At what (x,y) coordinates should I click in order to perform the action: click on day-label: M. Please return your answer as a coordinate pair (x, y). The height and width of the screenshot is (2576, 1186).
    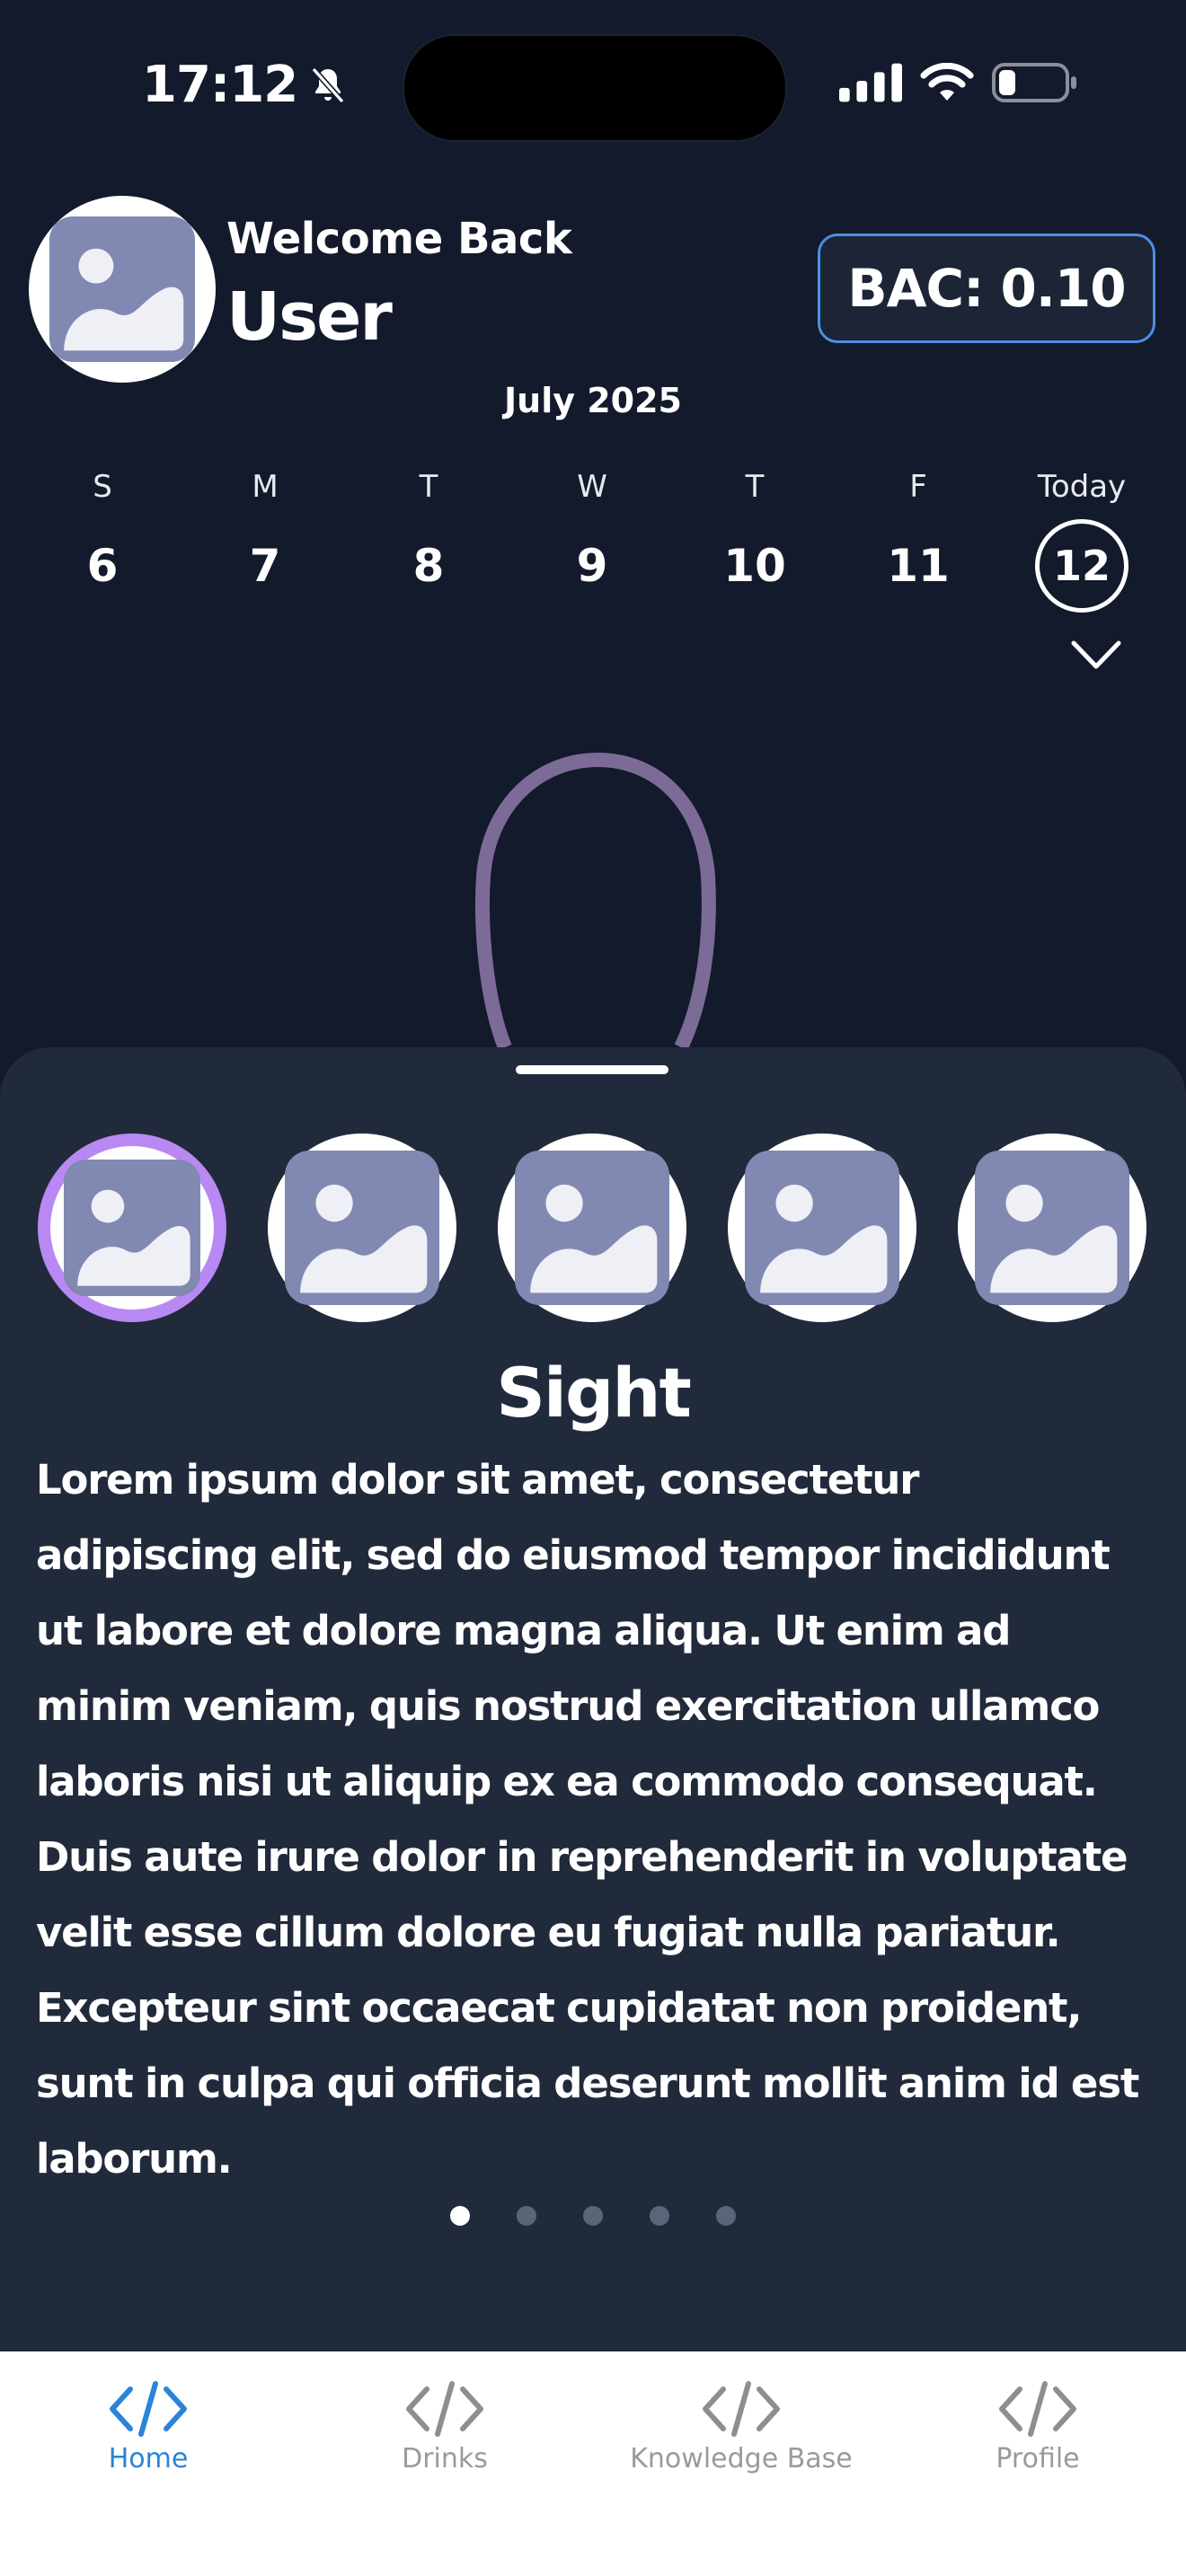
    Looking at the image, I should click on (265, 487).